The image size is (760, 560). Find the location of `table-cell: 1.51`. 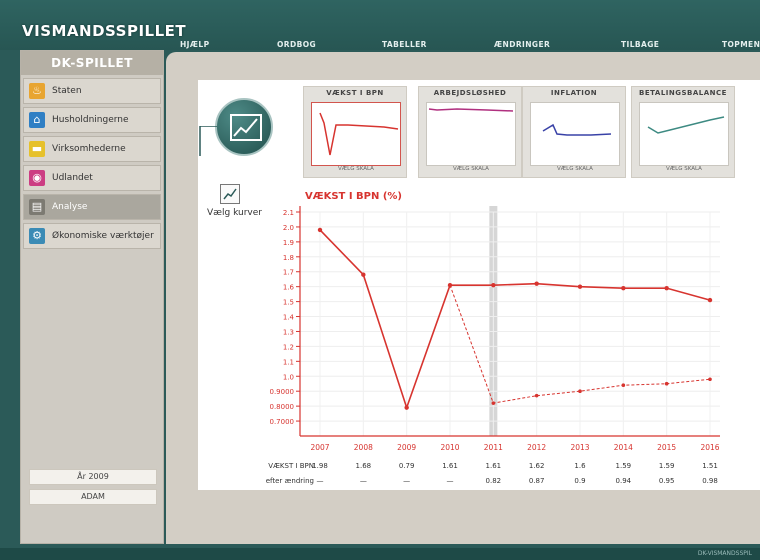

table-cell: 1.51 is located at coordinates (710, 466).